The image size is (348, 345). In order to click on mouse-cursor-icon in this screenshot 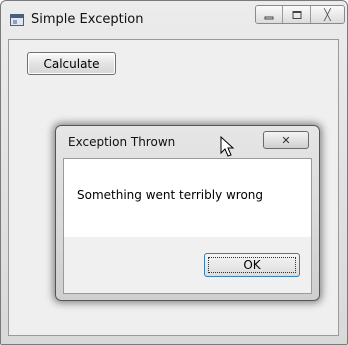, I will do `click(227, 146)`.